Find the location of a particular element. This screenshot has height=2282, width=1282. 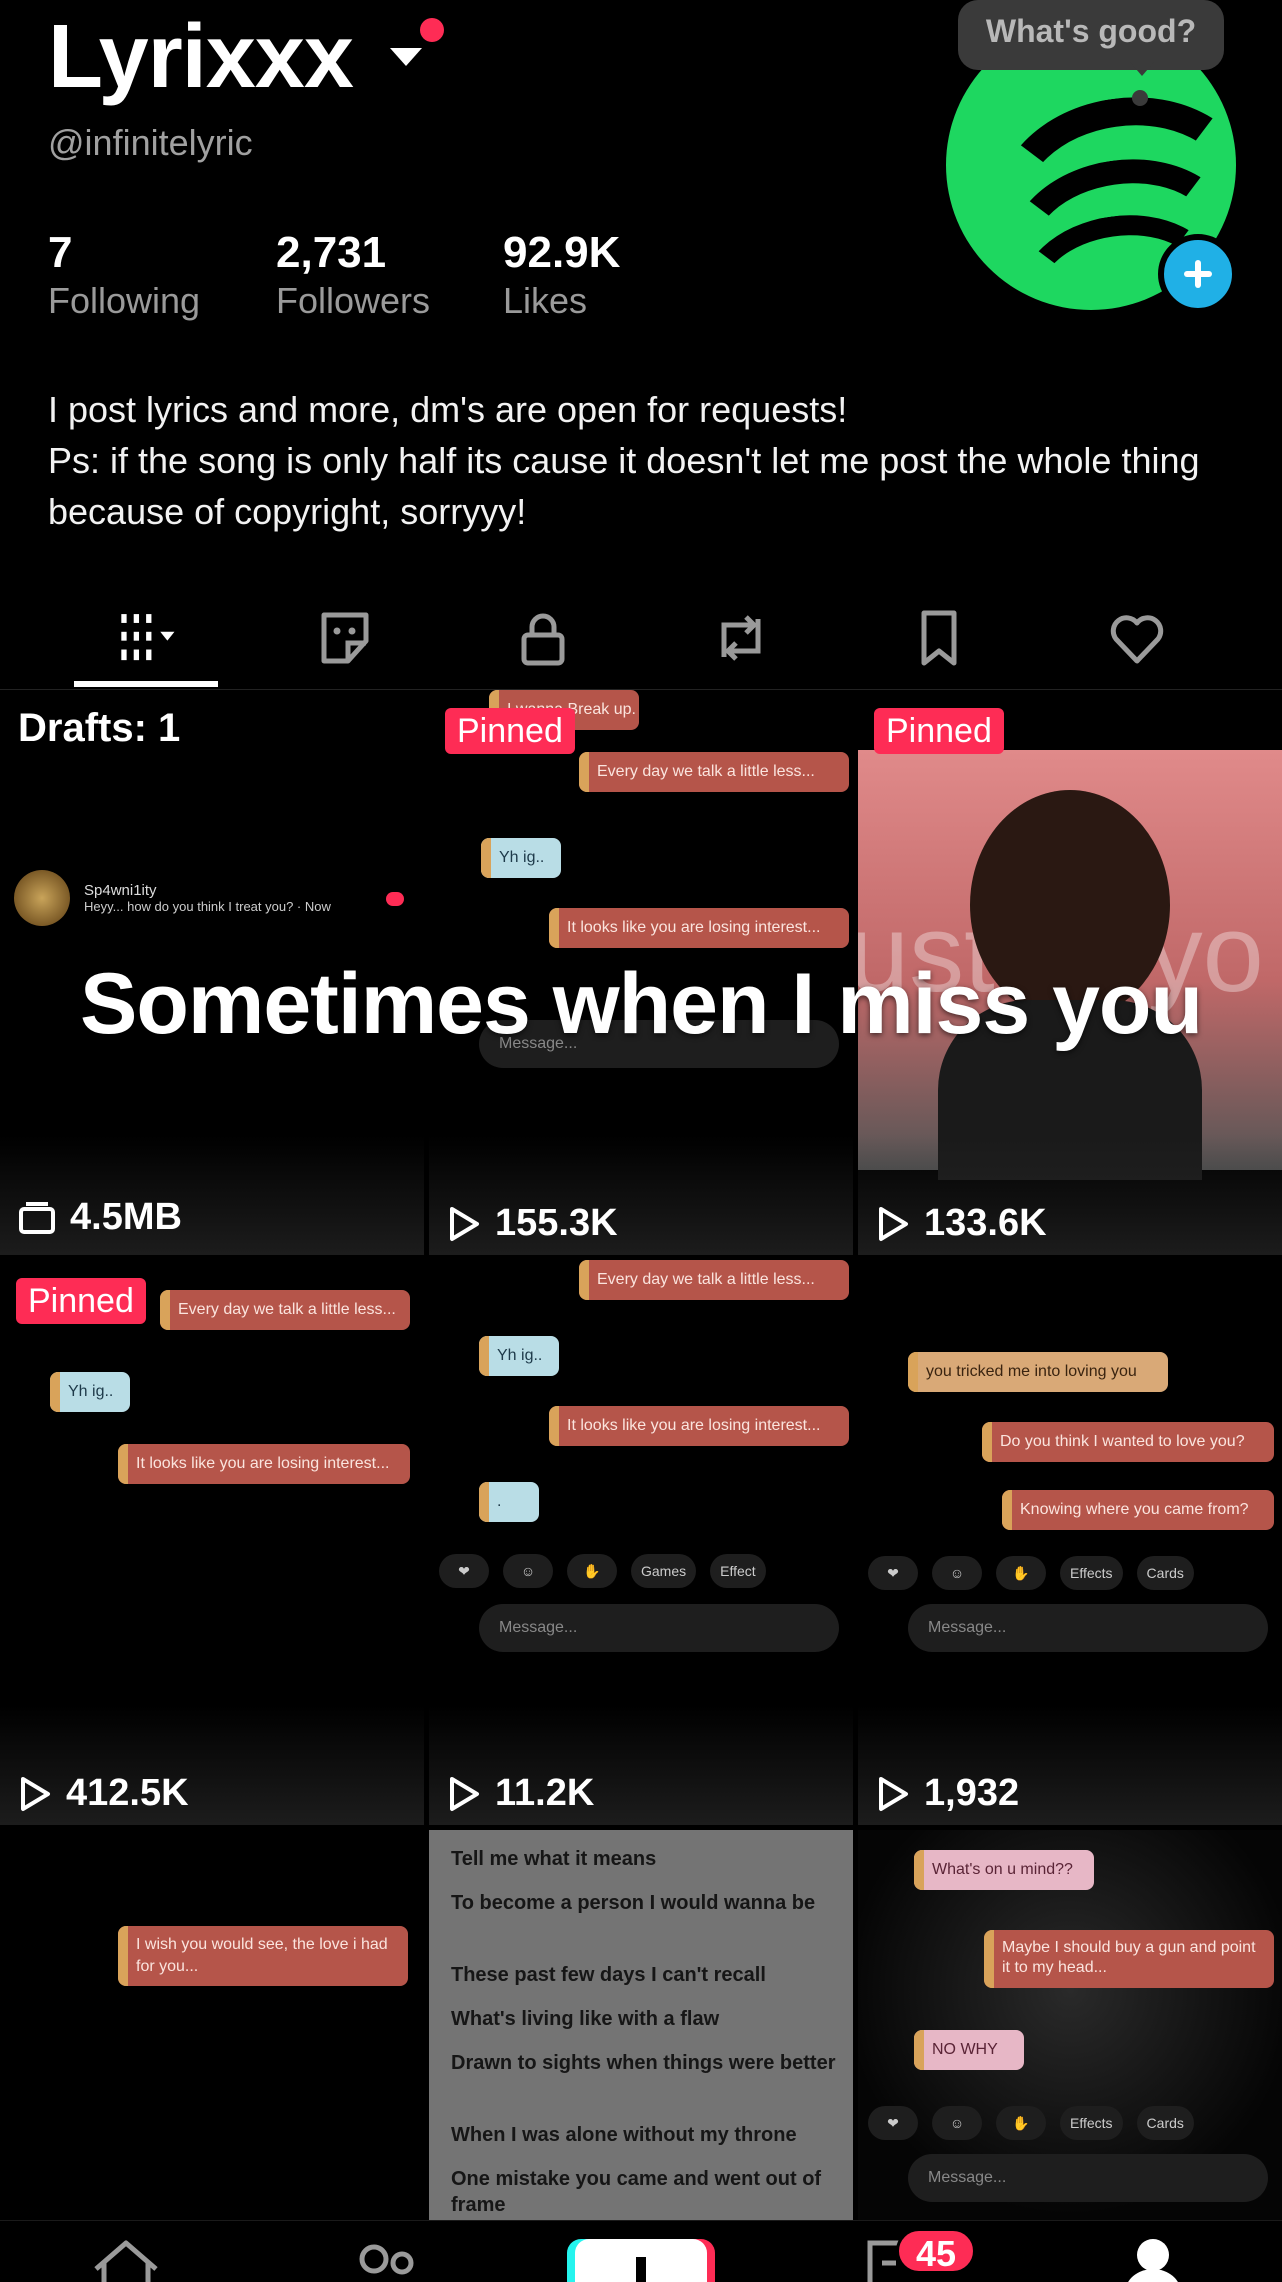

view-count-text: 412.5K is located at coordinates (127, 1793).